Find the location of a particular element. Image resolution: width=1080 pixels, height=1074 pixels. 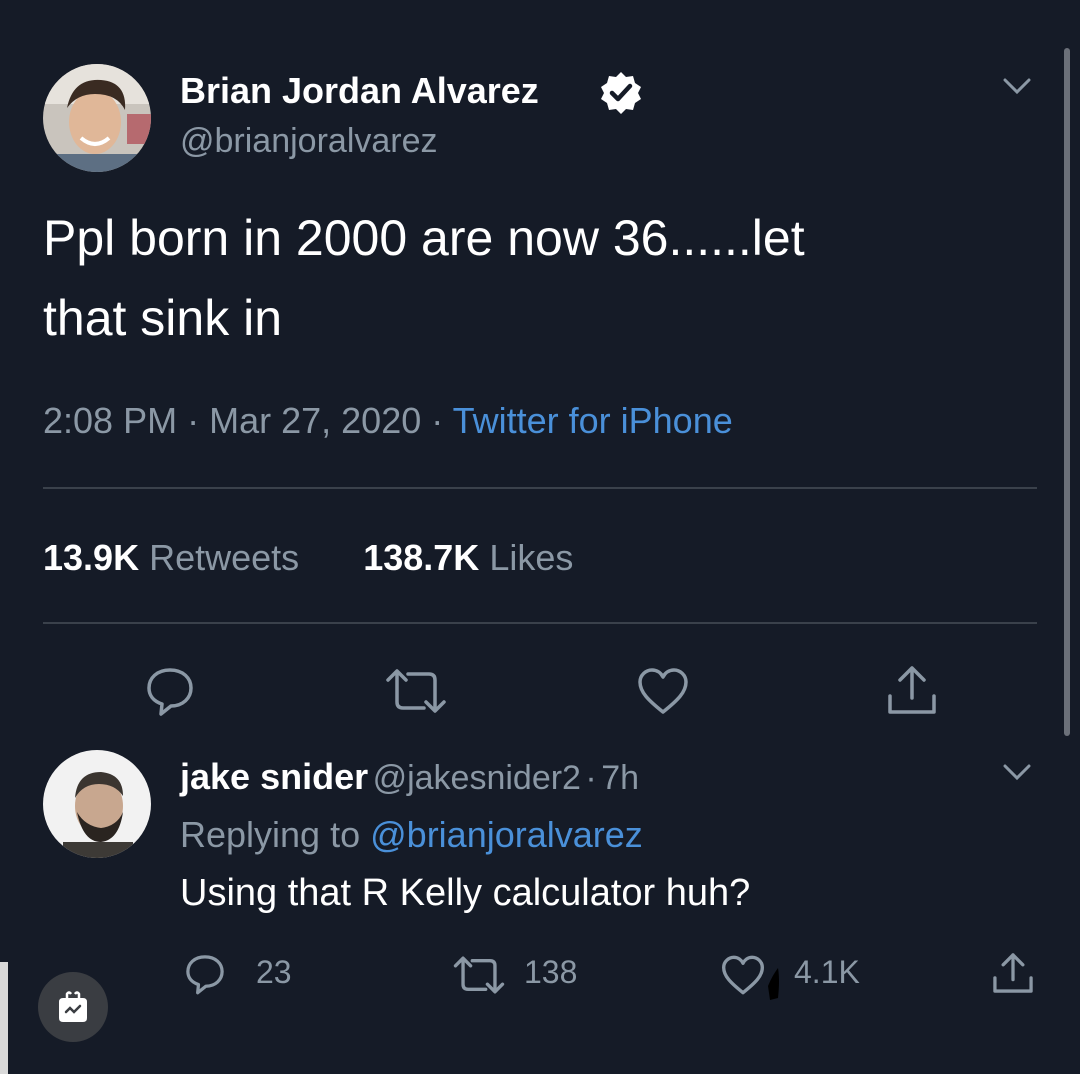

likes-count: 138.7K is located at coordinates (421, 557).